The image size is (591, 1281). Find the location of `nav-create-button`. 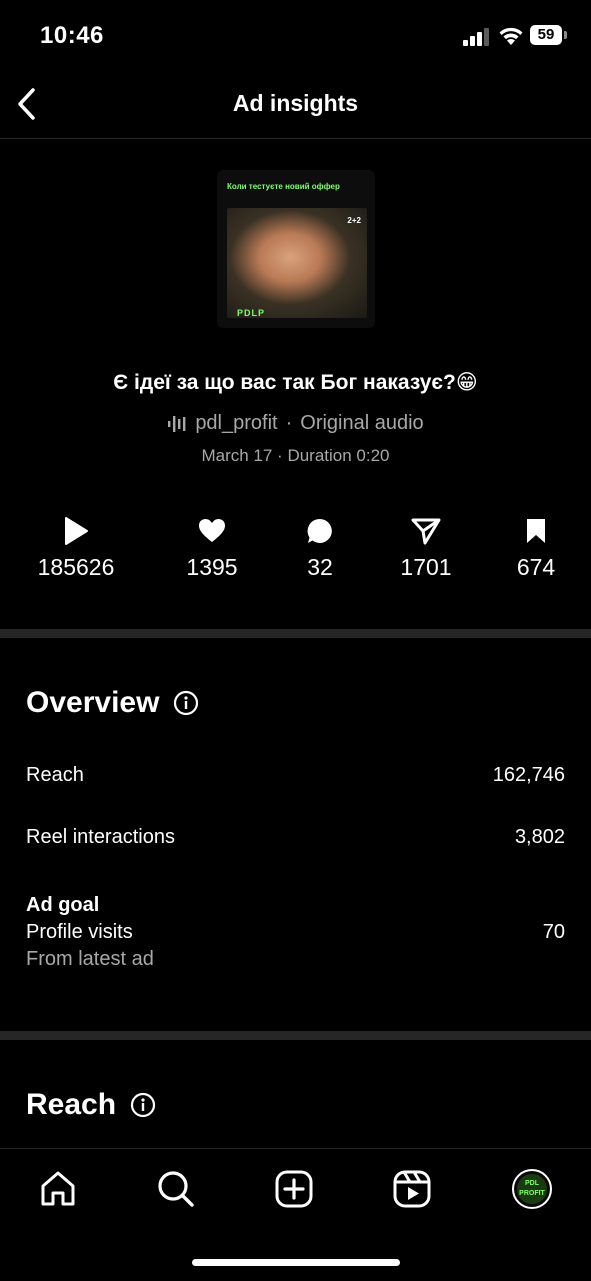

nav-create-button is located at coordinates (294, 1189).